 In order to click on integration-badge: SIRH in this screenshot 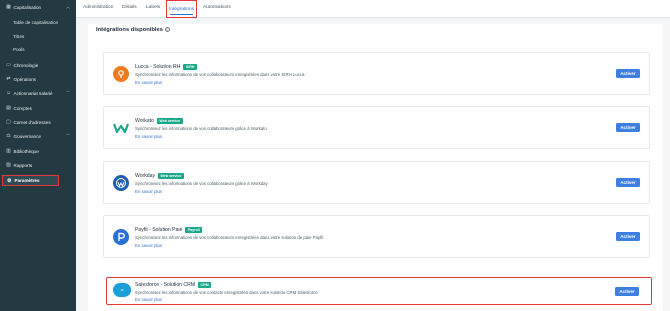, I will do `click(190, 67)`.